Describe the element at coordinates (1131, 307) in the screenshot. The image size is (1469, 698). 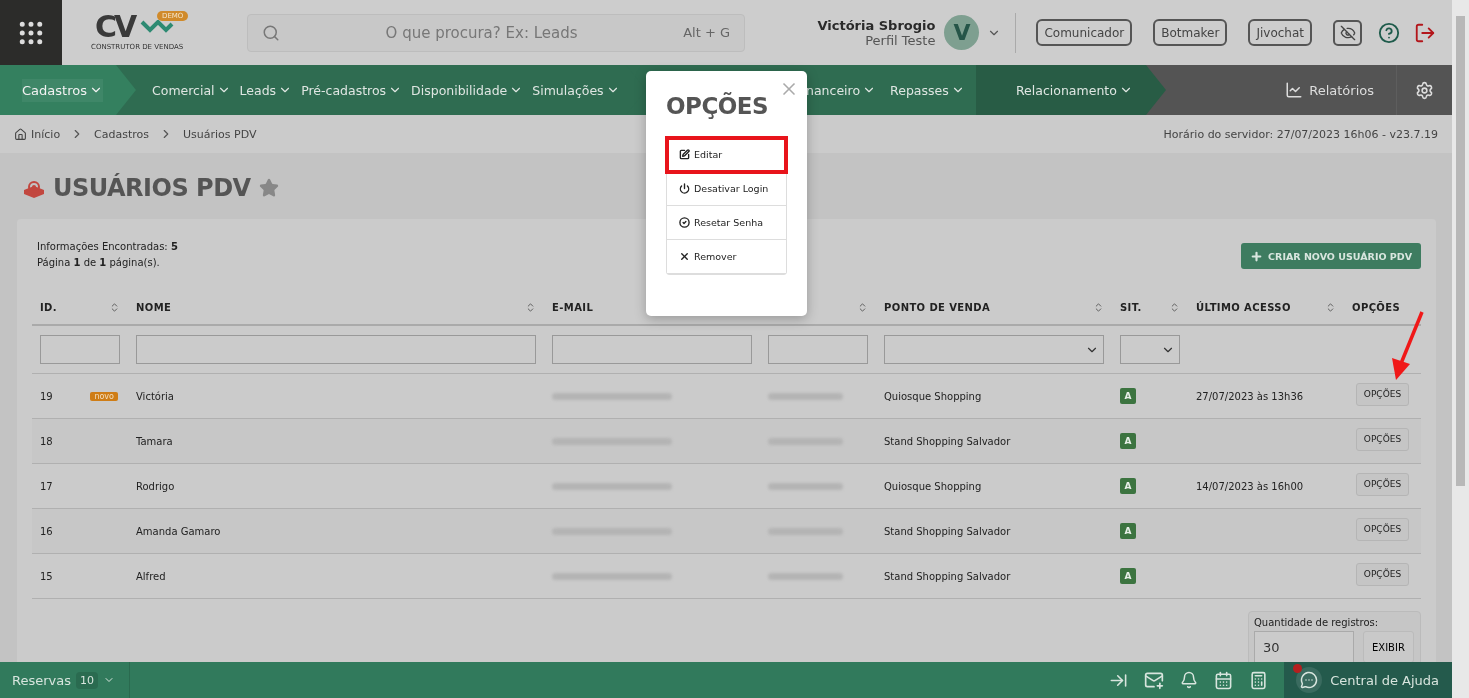
I see `column-header: SIT.` at that location.